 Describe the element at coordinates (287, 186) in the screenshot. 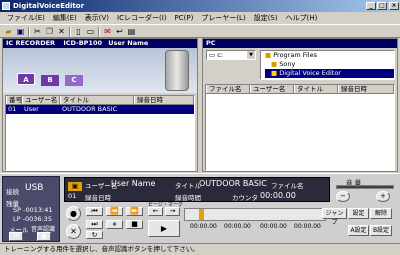

I see `file-label: ファイル名` at that location.